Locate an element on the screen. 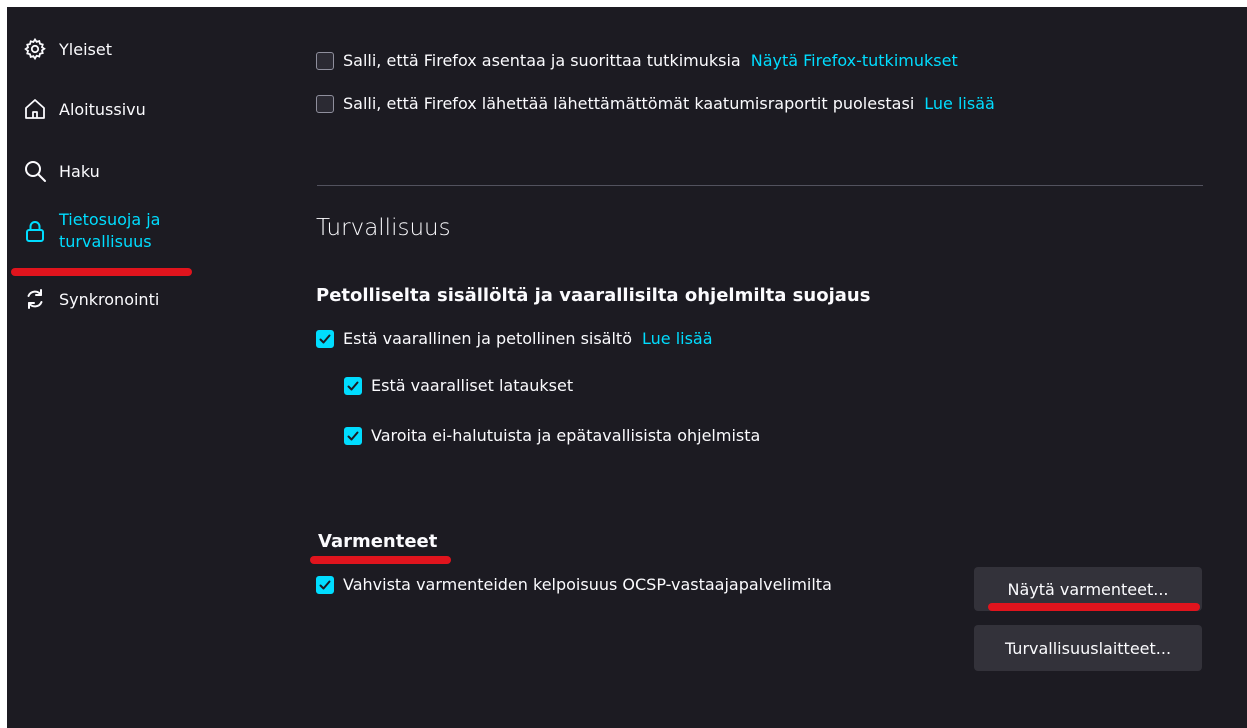  home-icon is located at coordinates (35, 109).